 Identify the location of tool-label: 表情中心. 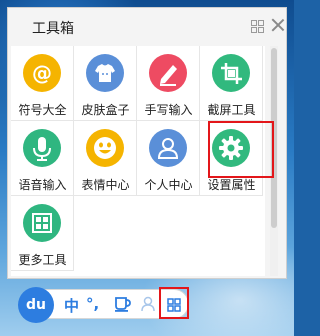
(105, 185).